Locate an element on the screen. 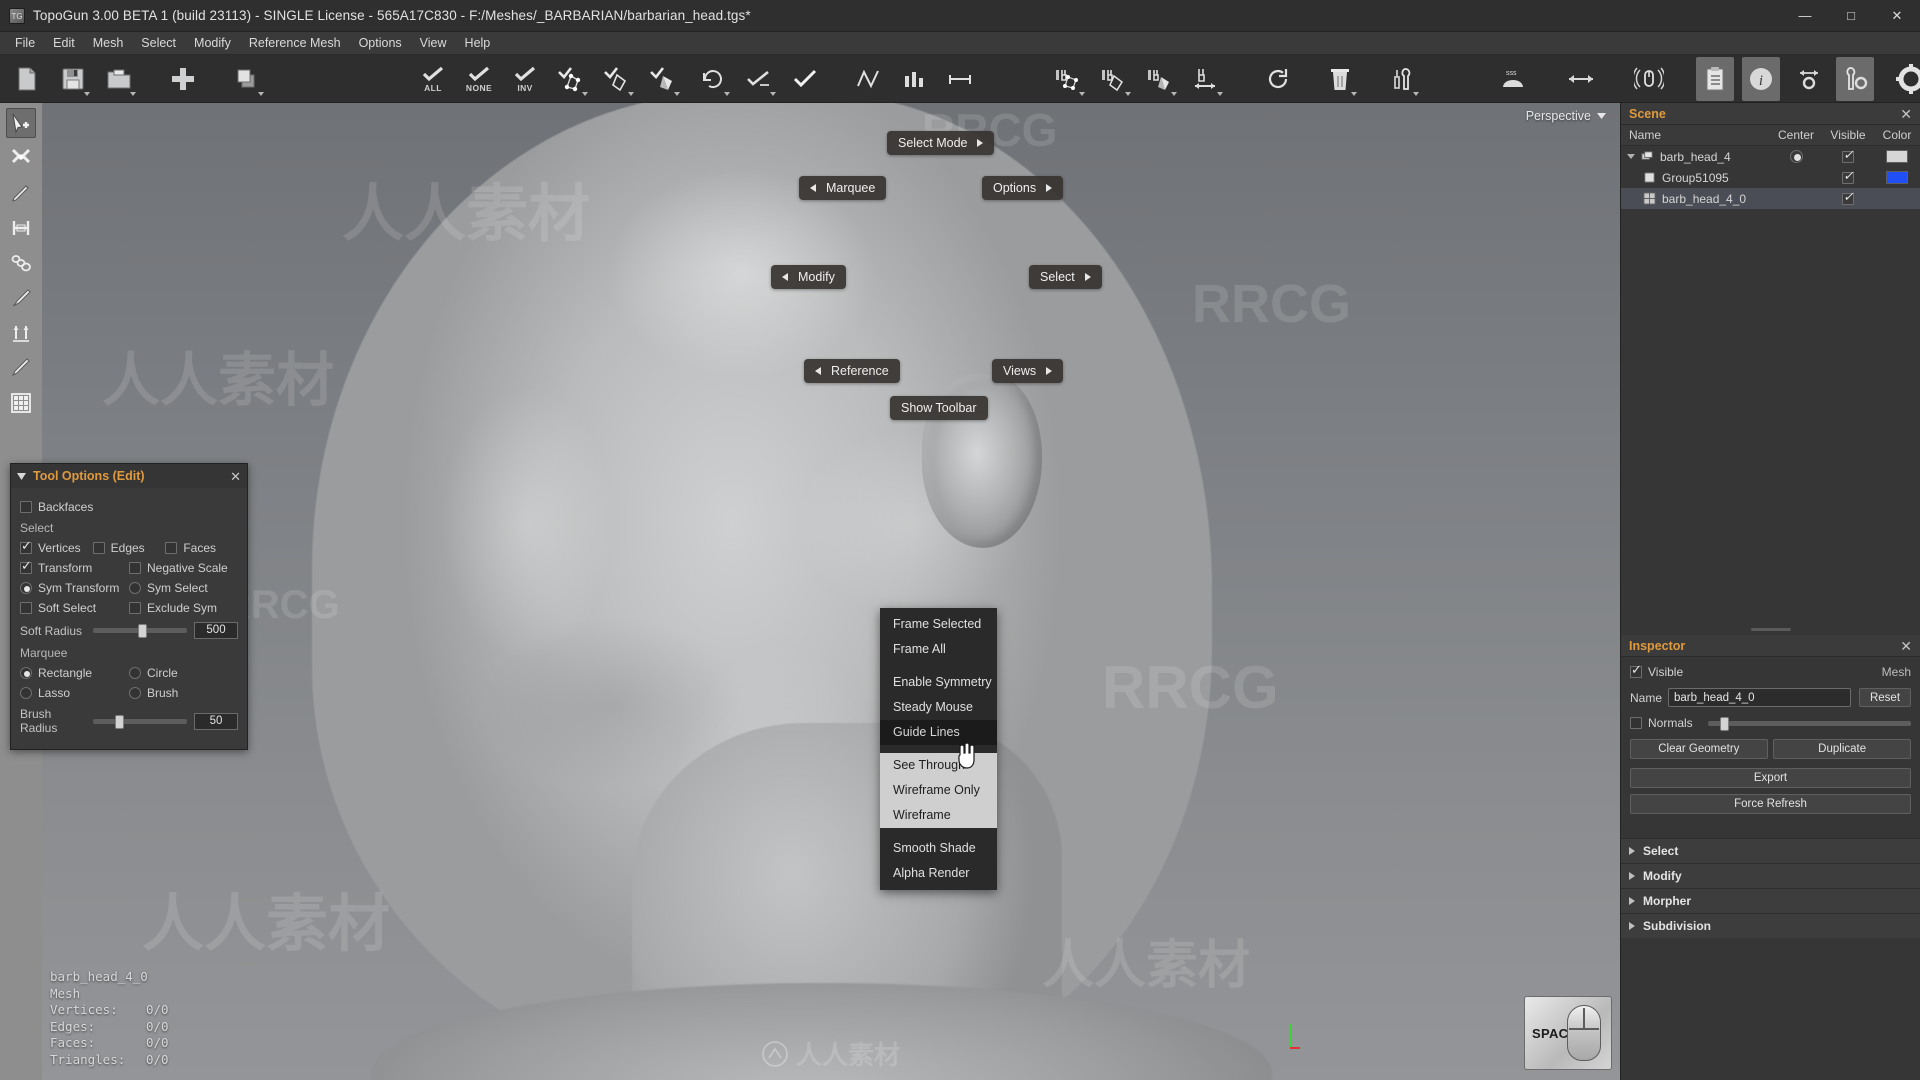 This screenshot has height=1080, width=1920. menu-edit: Edit is located at coordinates (64, 43).